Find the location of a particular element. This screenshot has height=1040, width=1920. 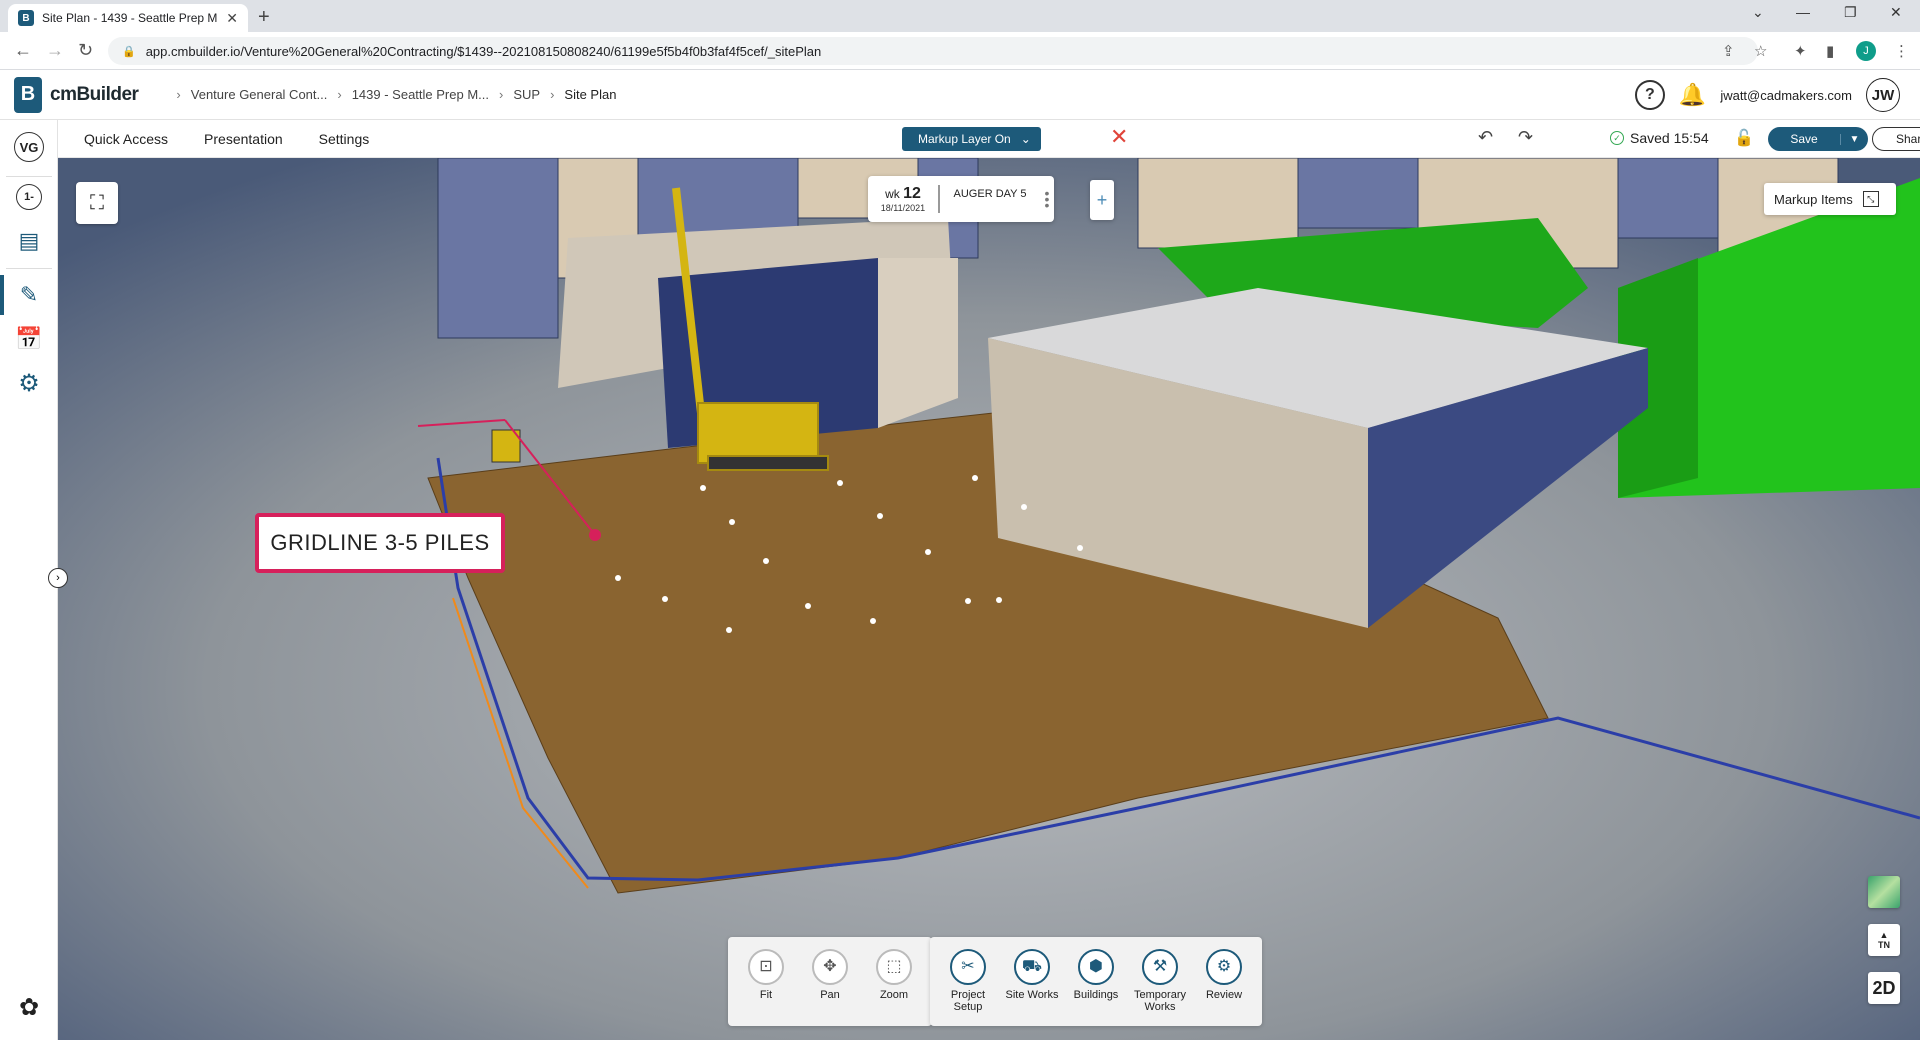

breadcrumb-current: Site Plan is located at coordinates (590, 94).